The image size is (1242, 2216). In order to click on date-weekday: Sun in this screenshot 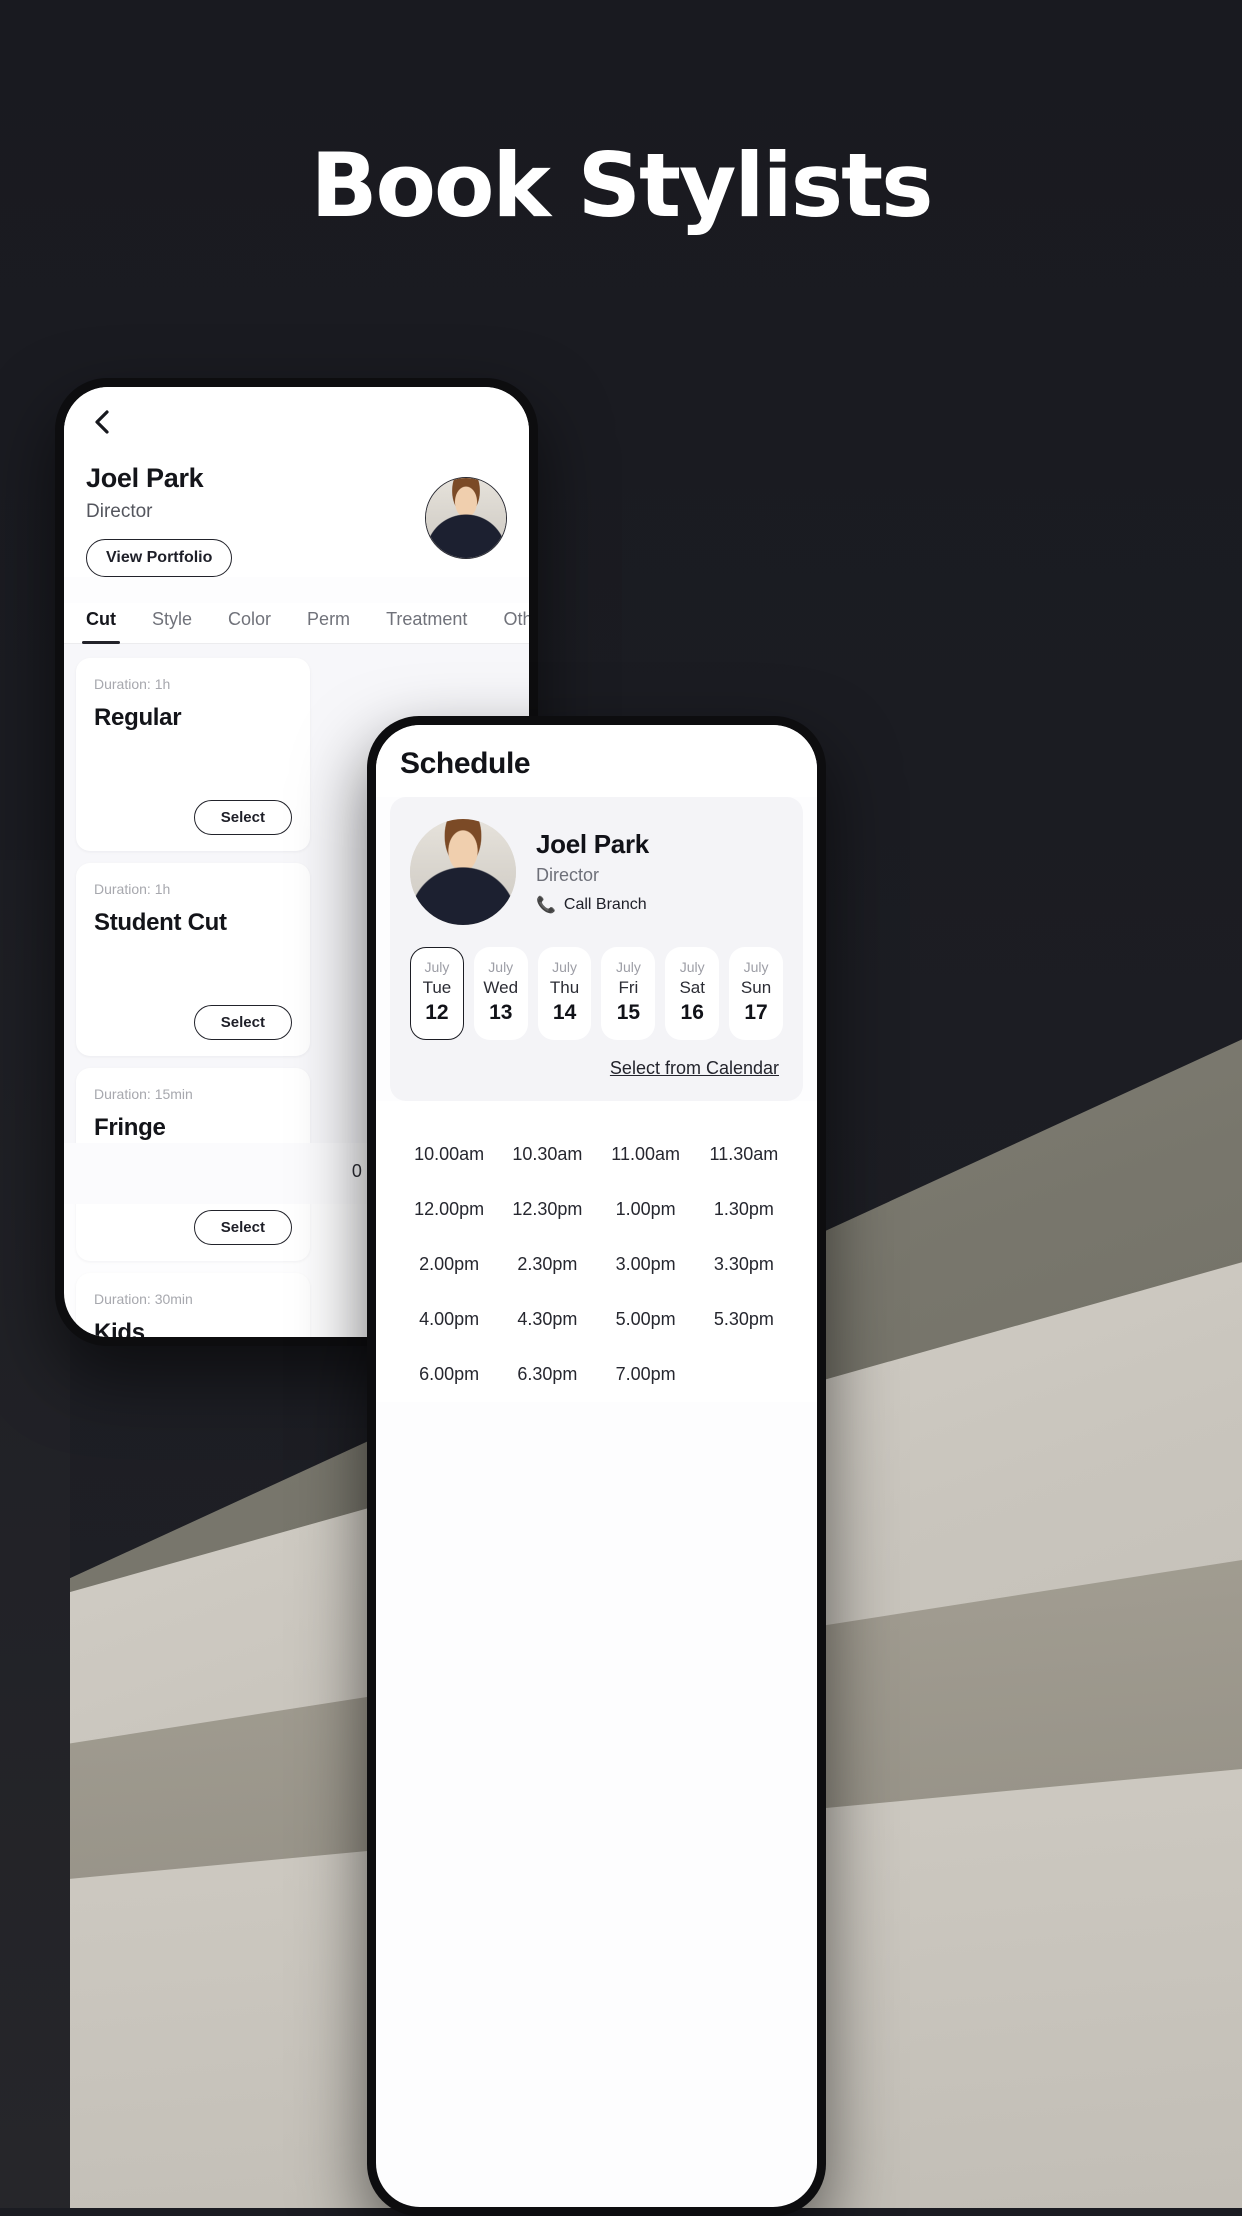, I will do `click(756, 987)`.